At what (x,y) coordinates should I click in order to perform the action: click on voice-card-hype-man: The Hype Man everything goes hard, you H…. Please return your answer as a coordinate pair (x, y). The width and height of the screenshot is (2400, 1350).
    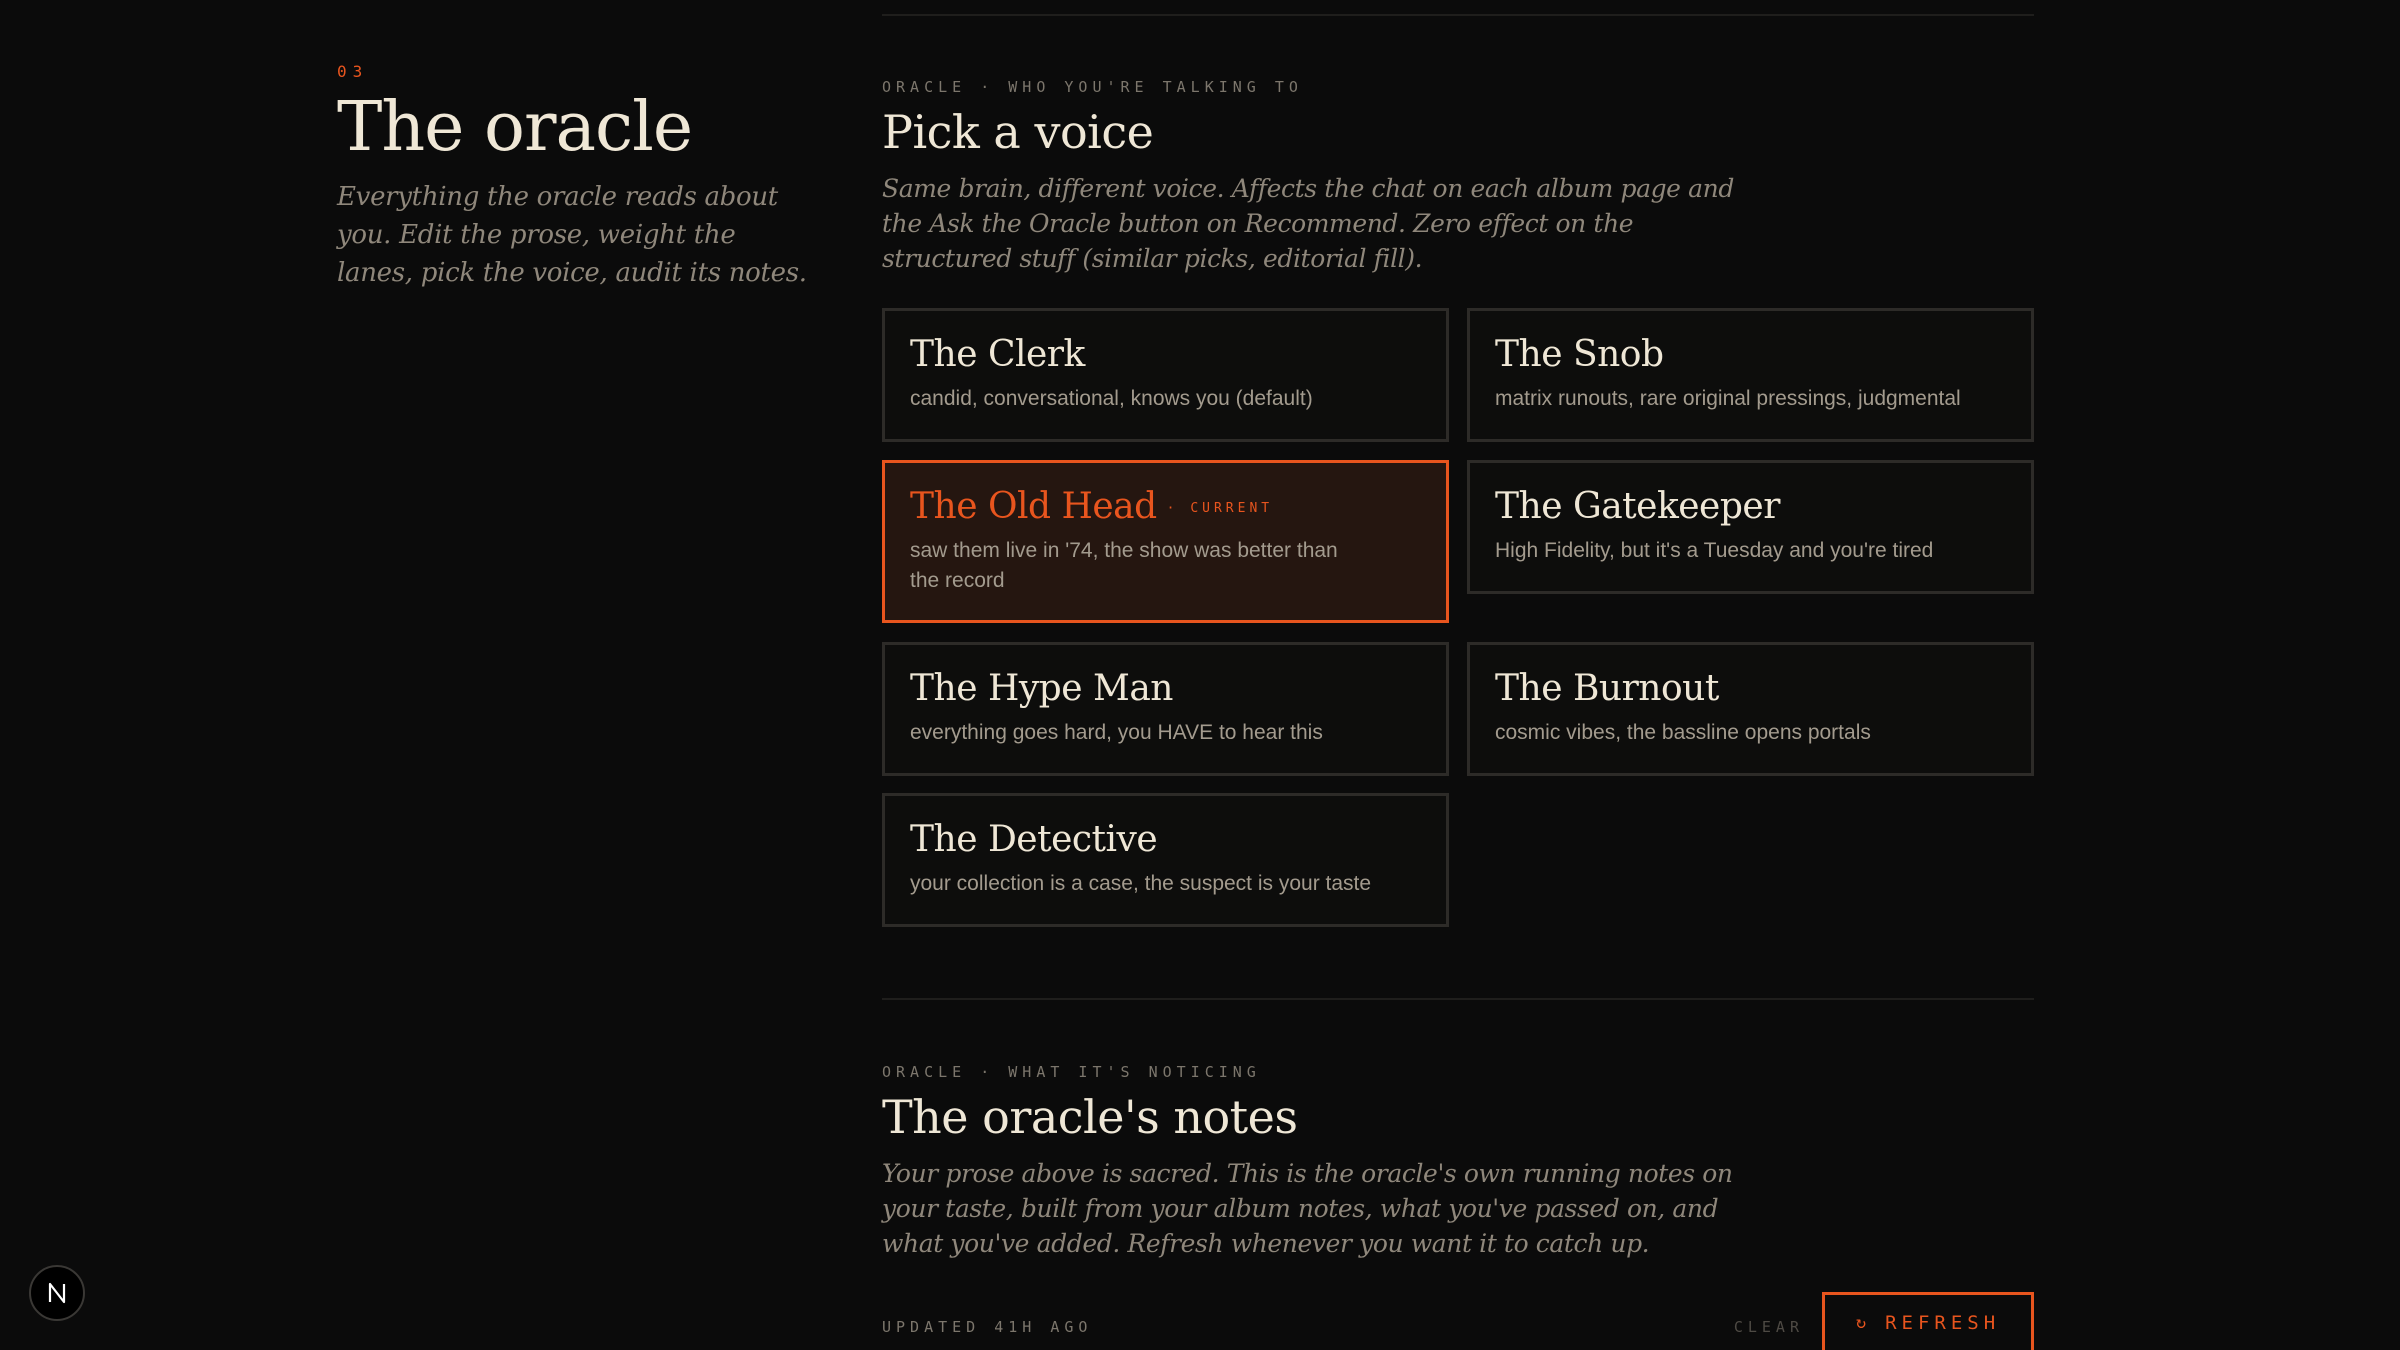
    Looking at the image, I should click on (1165, 709).